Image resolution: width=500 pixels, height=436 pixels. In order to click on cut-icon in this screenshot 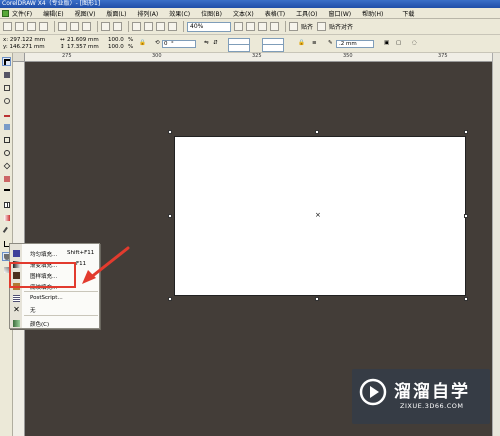, I will do `click(62, 26)`.